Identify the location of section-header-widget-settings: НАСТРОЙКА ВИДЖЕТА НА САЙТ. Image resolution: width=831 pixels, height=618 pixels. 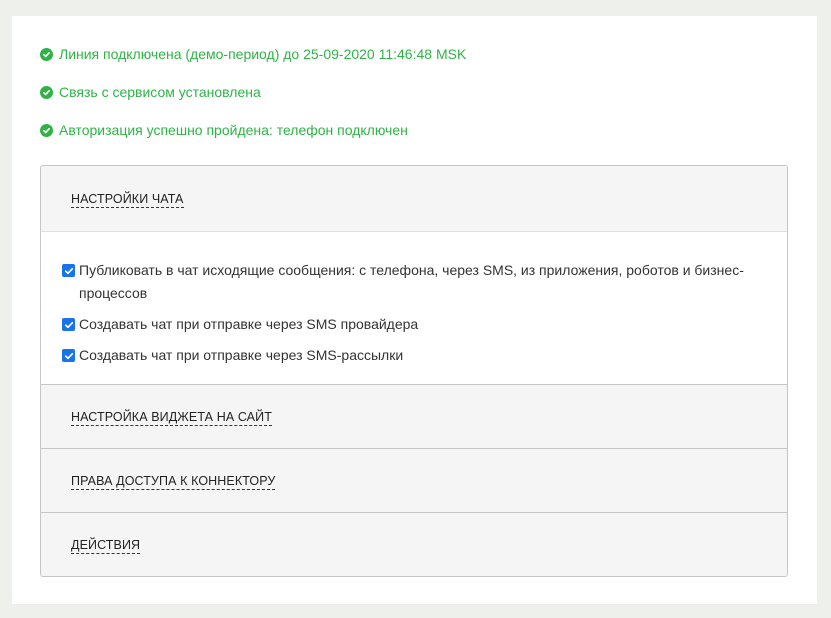
(414, 416).